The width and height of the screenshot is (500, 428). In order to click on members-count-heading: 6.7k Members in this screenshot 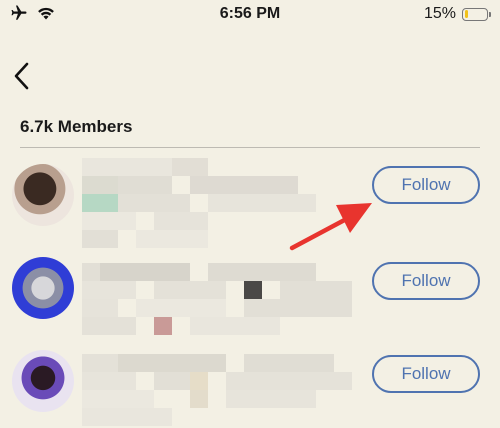, I will do `click(76, 126)`.